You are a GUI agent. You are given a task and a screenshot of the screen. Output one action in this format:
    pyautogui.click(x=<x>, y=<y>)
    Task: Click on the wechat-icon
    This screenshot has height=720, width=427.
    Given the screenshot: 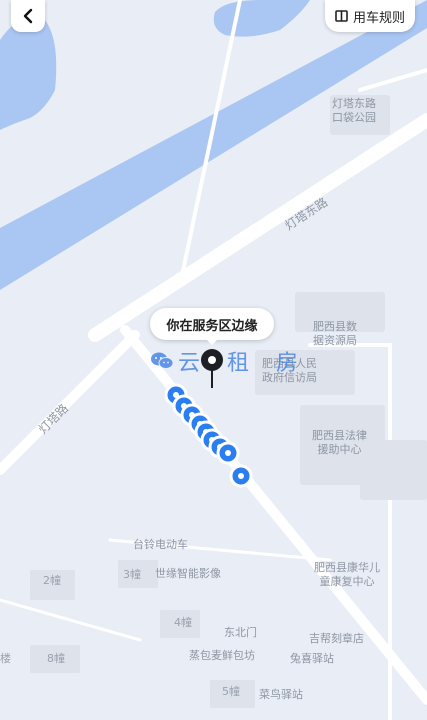 What is the action you would take?
    pyautogui.click(x=162, y=360)
    